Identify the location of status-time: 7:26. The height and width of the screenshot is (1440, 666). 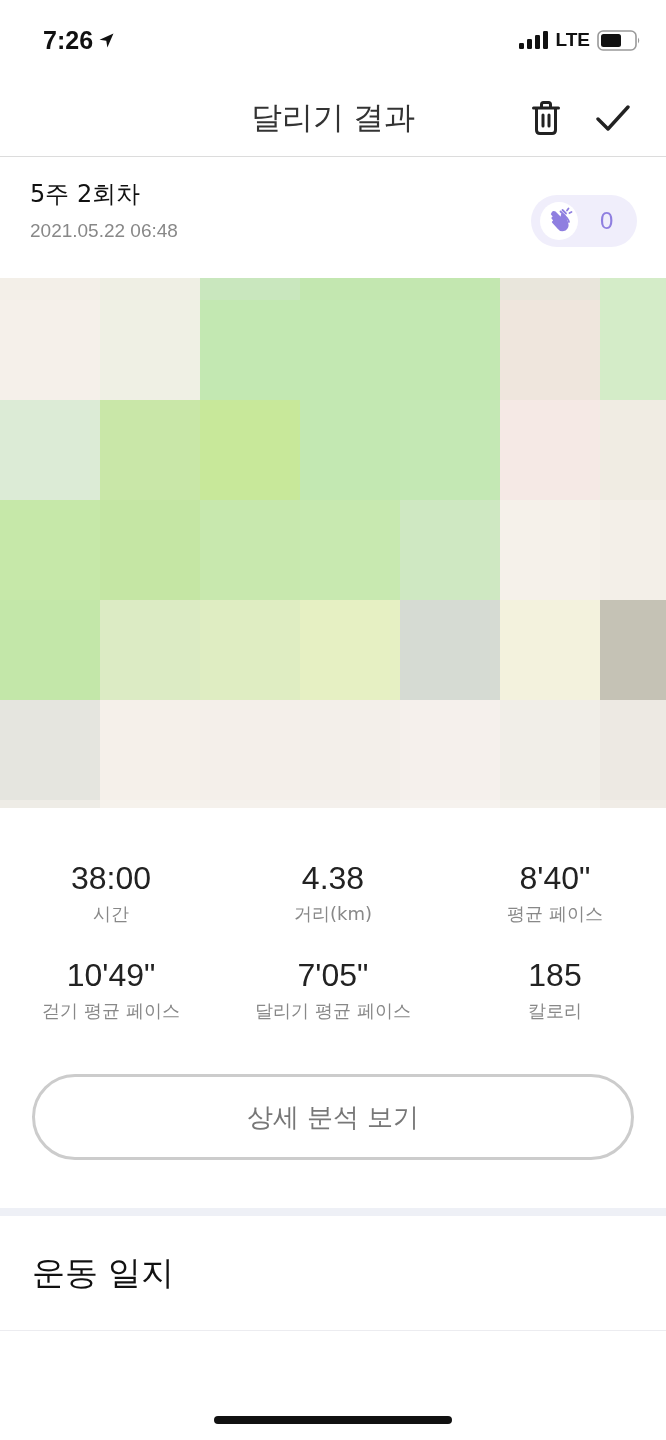
(68, 40).